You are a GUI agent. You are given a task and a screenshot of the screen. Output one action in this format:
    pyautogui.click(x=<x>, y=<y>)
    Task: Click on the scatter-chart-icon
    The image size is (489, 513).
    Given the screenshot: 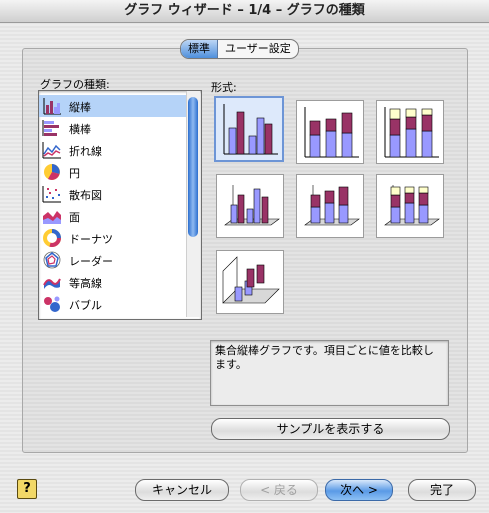 What is the action you would take?
    pyautogui.click(x=51, y=194)
    